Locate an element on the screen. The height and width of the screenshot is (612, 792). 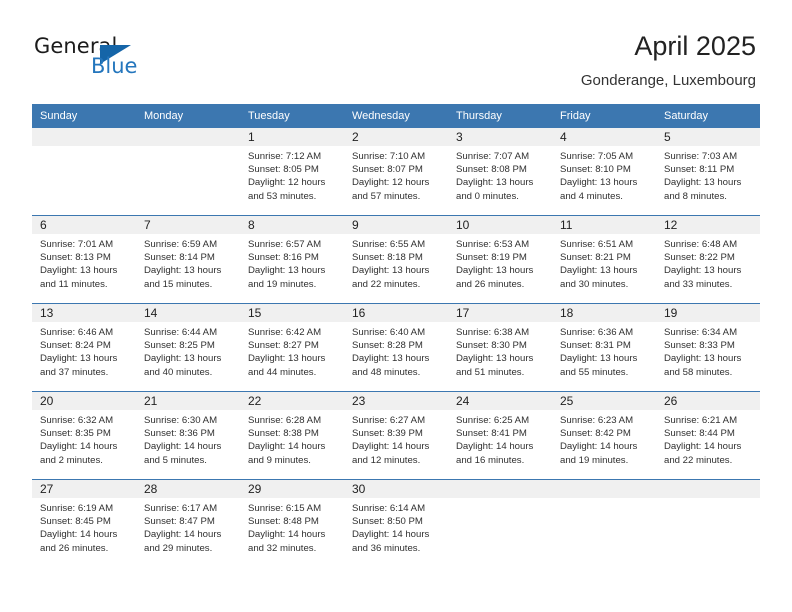
day-number: 14 is located at coordinates (188, 313).